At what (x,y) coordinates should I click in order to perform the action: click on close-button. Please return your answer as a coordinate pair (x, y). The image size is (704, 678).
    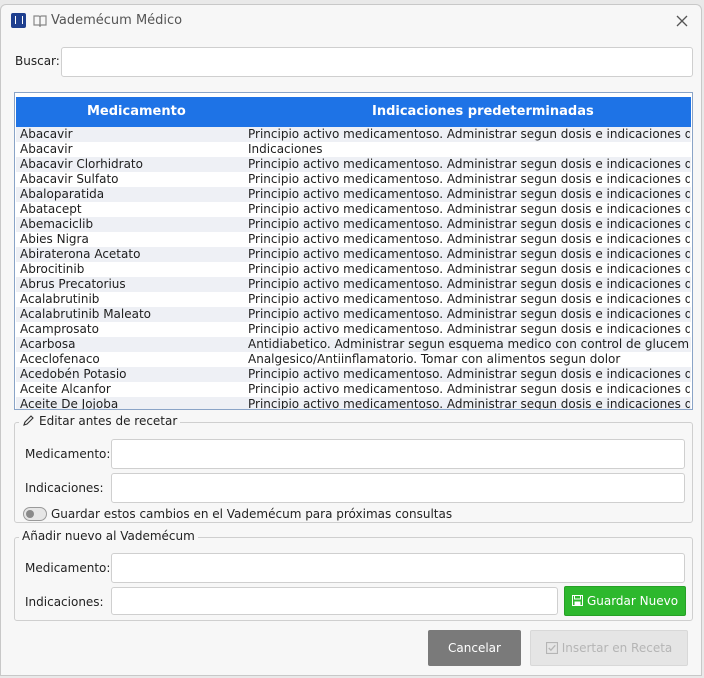
    Looking at the image, I should click on (682, 21).